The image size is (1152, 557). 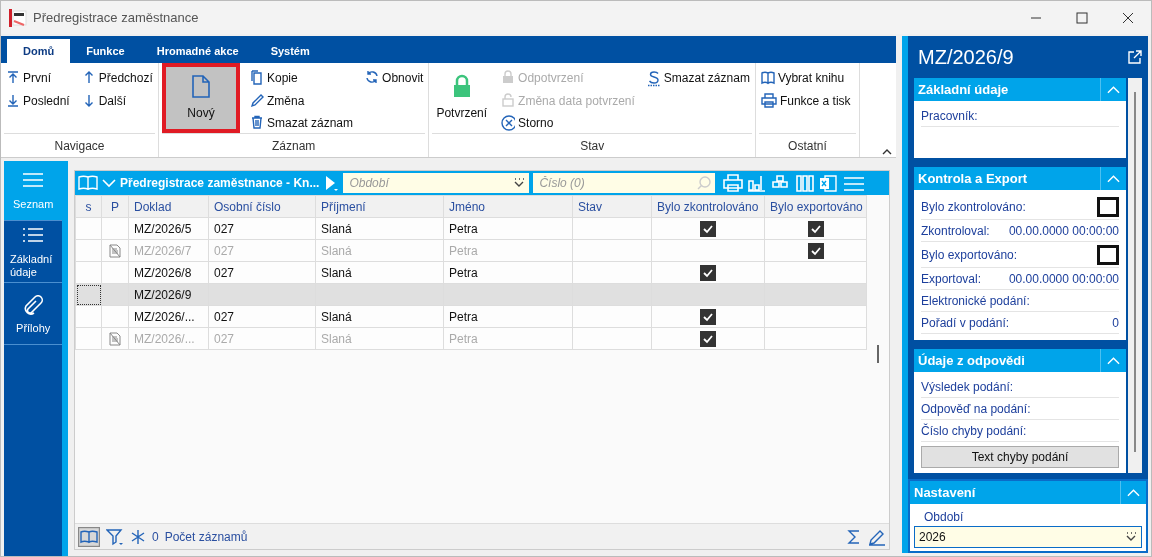 What do you see at coordinates (976, 409) in the screenshot?
I see `field-label: Odpověď na podání:` at bounding box center [976, 409].